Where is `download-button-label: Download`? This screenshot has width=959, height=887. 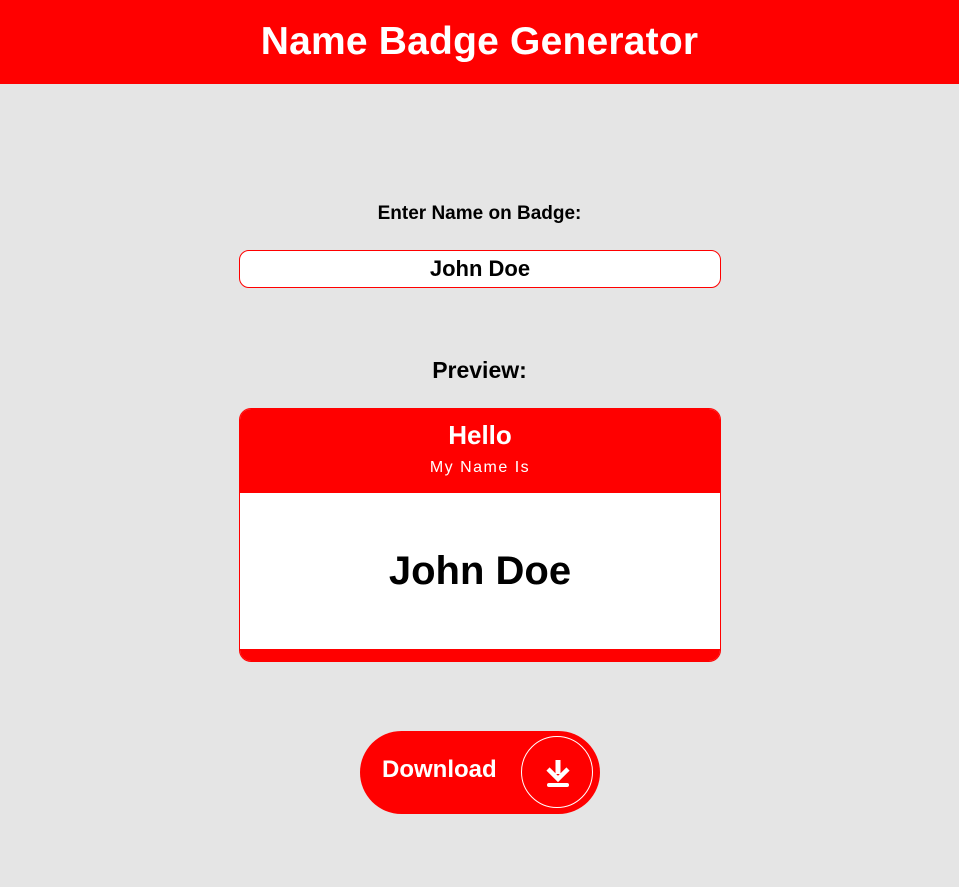
download-button-label: Download is located at coordinates (439, 769).